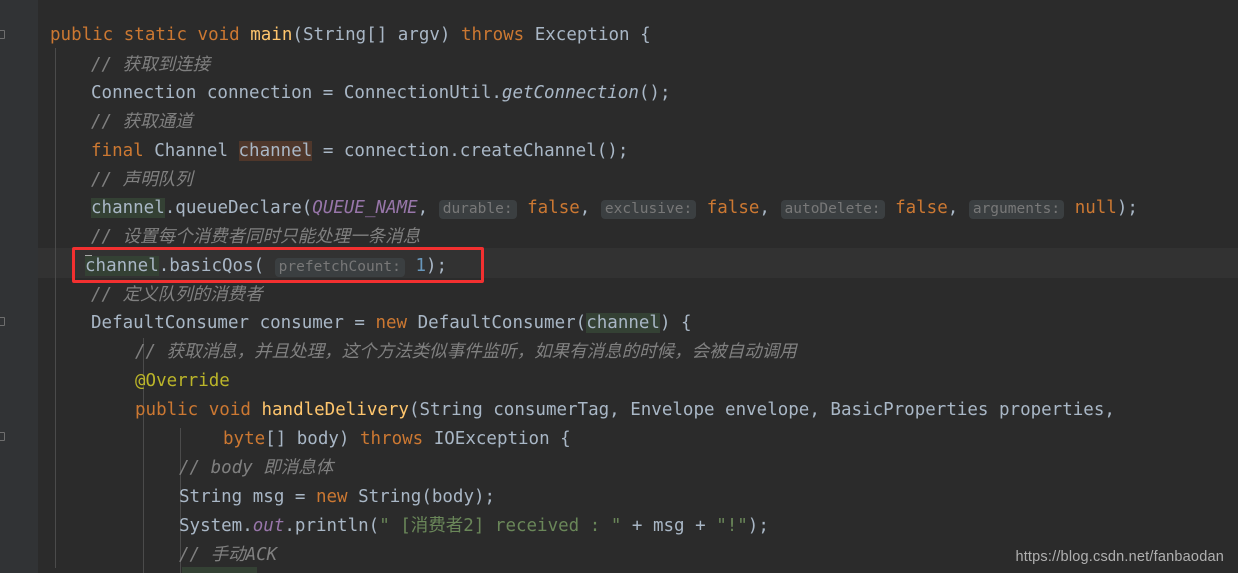 The image size is (1238, 573). Describe the element at coordinates (219, 570) in the screenshot. I see `token-identifier-highlighted-partial` at that location.